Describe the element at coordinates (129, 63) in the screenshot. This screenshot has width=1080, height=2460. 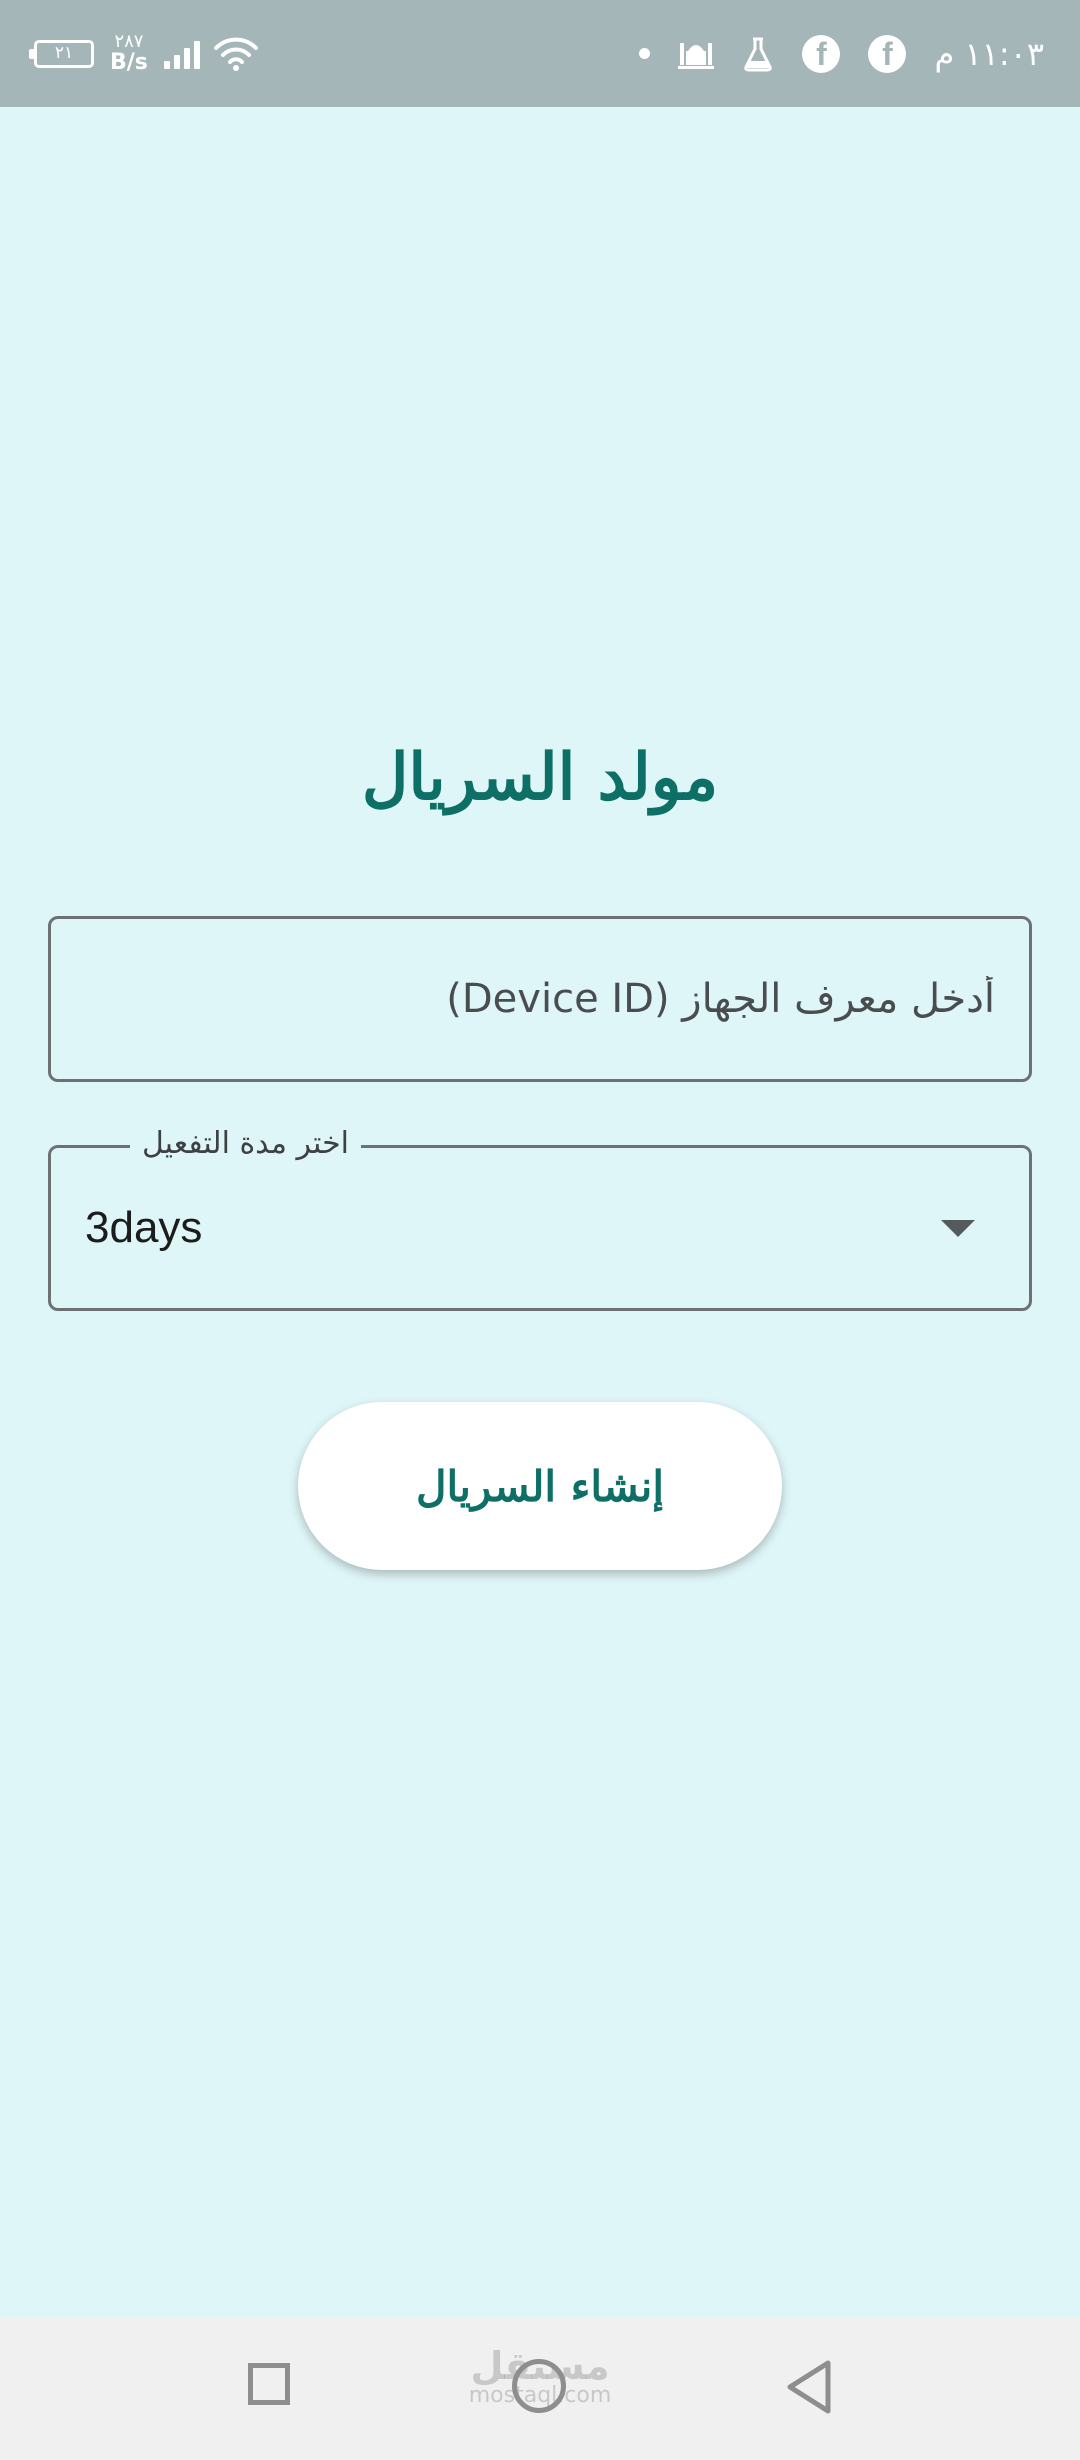
I see `network-speed-unit: B/s` at that location.